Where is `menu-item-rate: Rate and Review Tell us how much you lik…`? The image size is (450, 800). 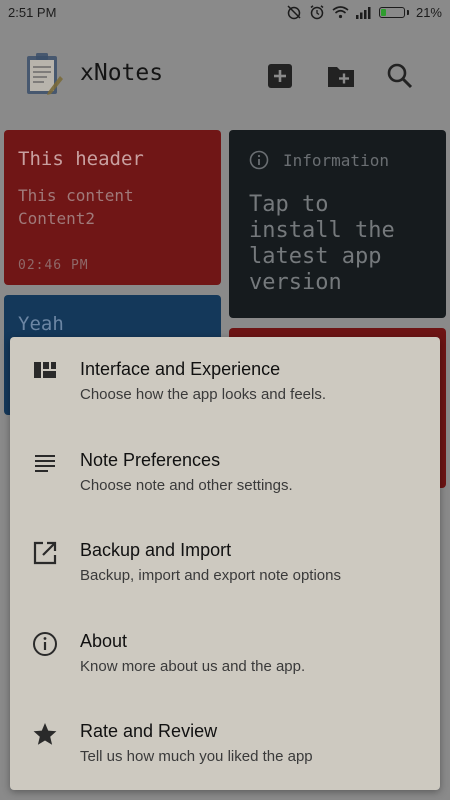 menu-item-rate: Rate and Review Tell us how much you lik… is located at coordinates (225, 744).